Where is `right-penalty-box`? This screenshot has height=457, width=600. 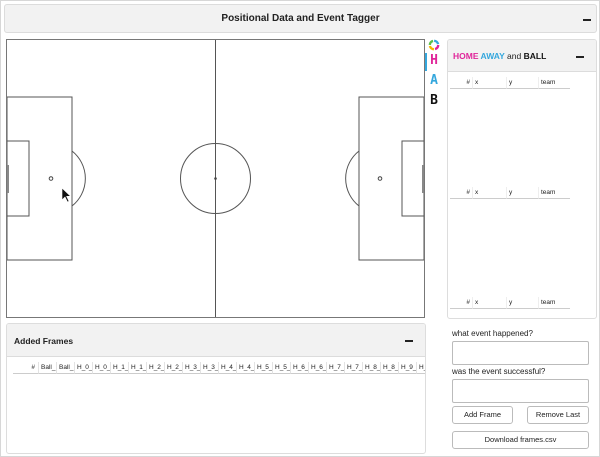
right-penalty-box is located at coordinates (391, 178).